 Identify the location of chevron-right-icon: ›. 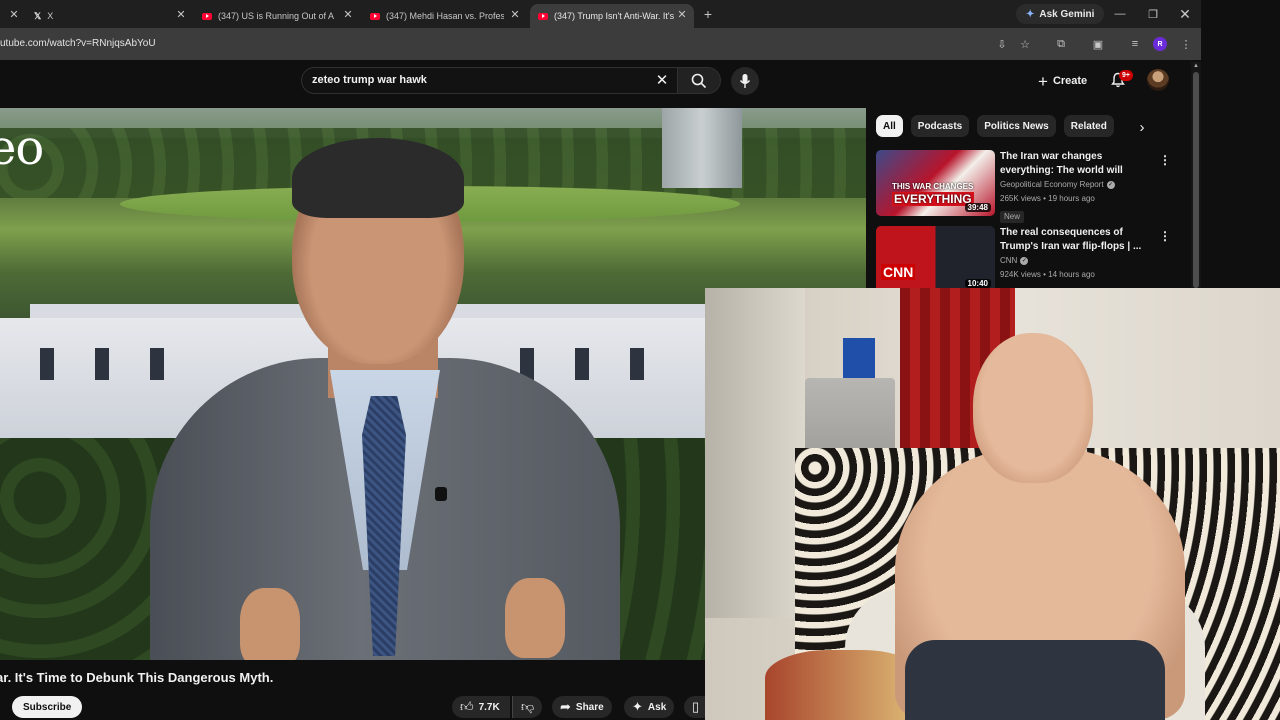
(1142, 127).